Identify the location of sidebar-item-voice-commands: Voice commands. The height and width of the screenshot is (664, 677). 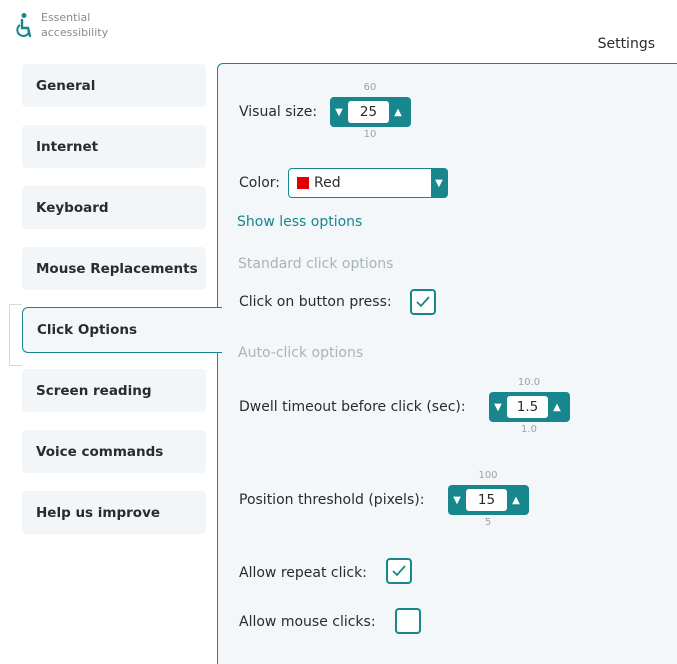
(114, 451).